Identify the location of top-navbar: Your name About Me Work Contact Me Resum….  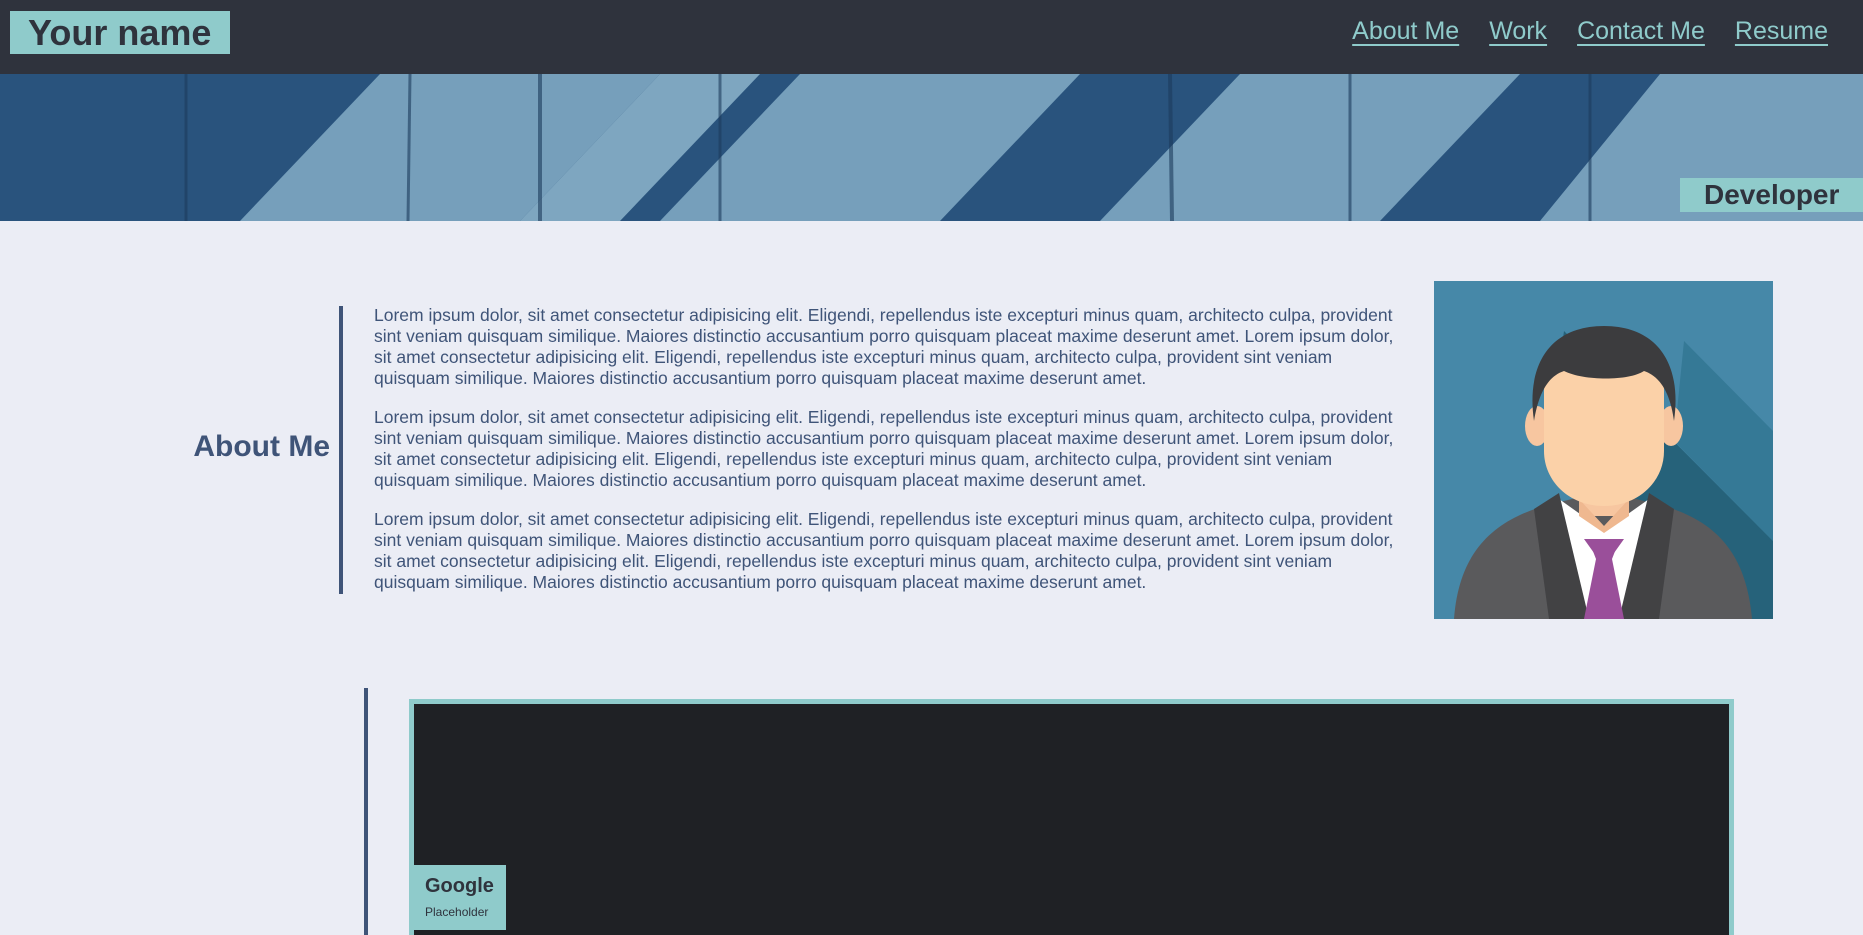
(931, 37).